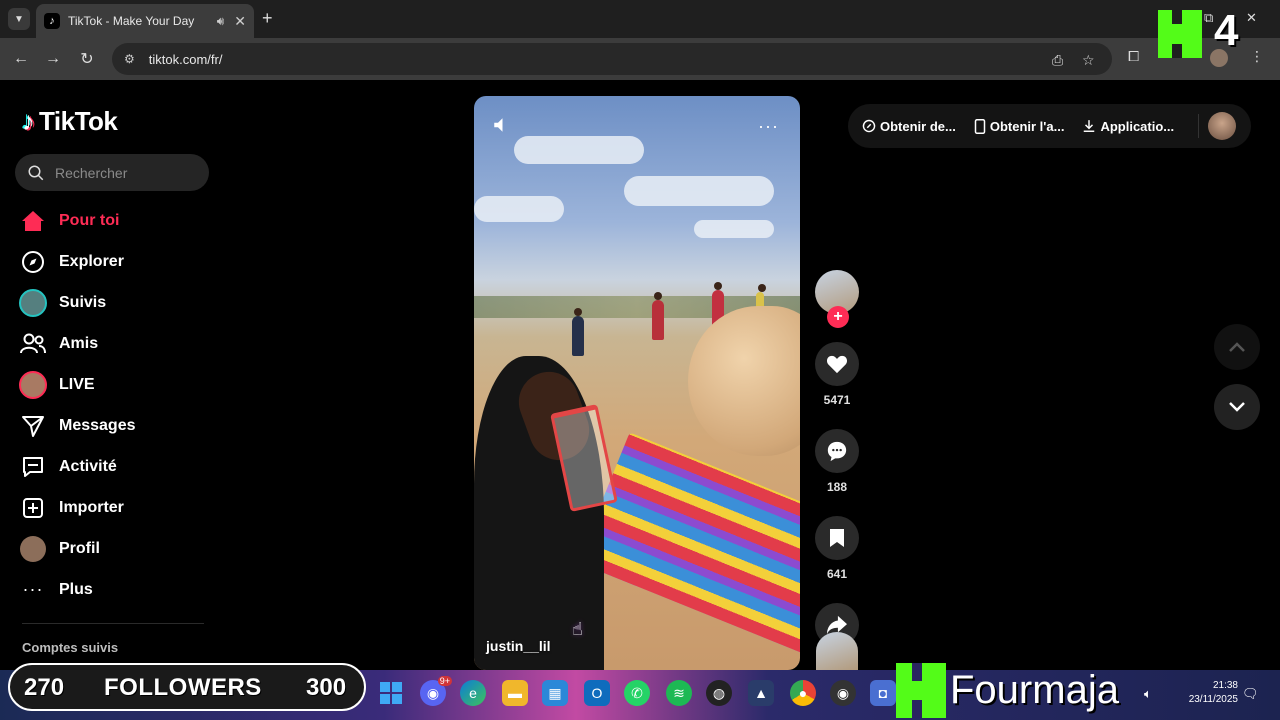 The height and width of the screenshot is (720, 1280). I want to click on tab-title: TikTok - Make Your Day, so click(131, 21).